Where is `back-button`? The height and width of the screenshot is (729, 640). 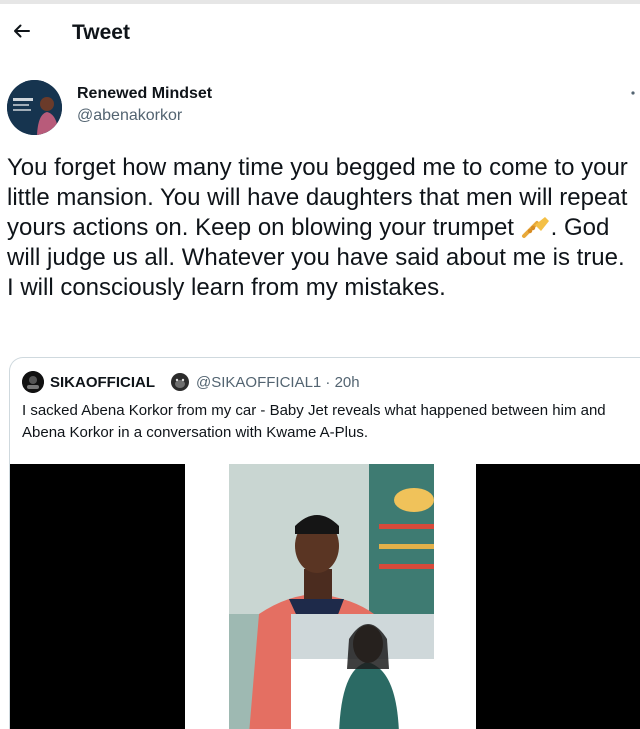 back-button is located at coordinates (21, 31).